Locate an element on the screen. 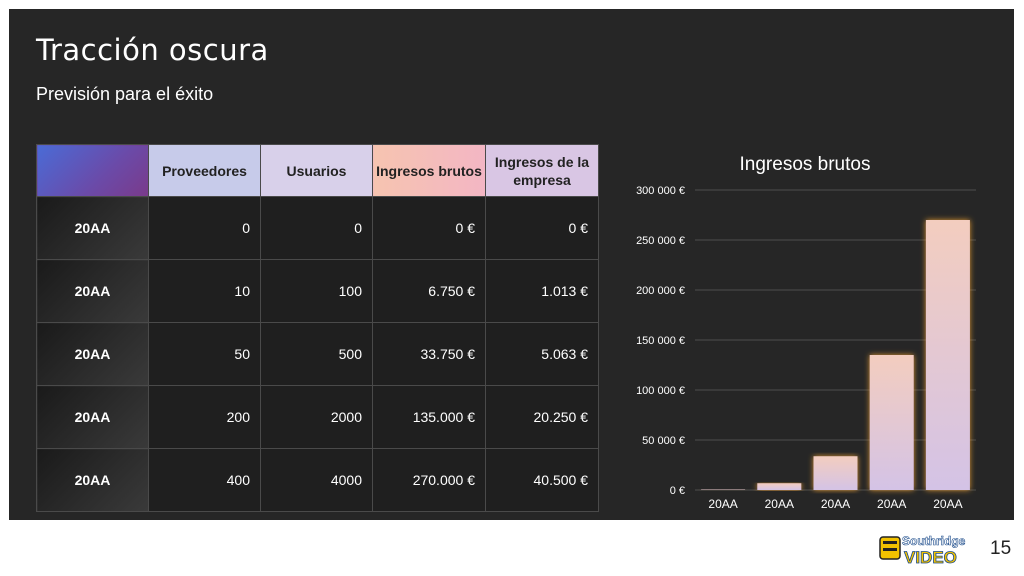 The image size is (1024, 576). table-cell: 2000 is located at coordinates (316, 417).